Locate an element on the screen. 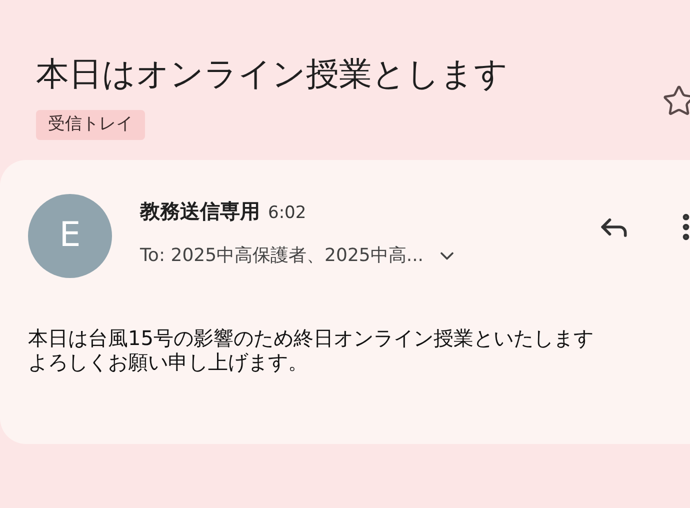 This screenshot has width=690, height=508. message-body-text: 本日は台風15号の影響のため終日オンライン授業といたします is located at coordinates (311, 338).